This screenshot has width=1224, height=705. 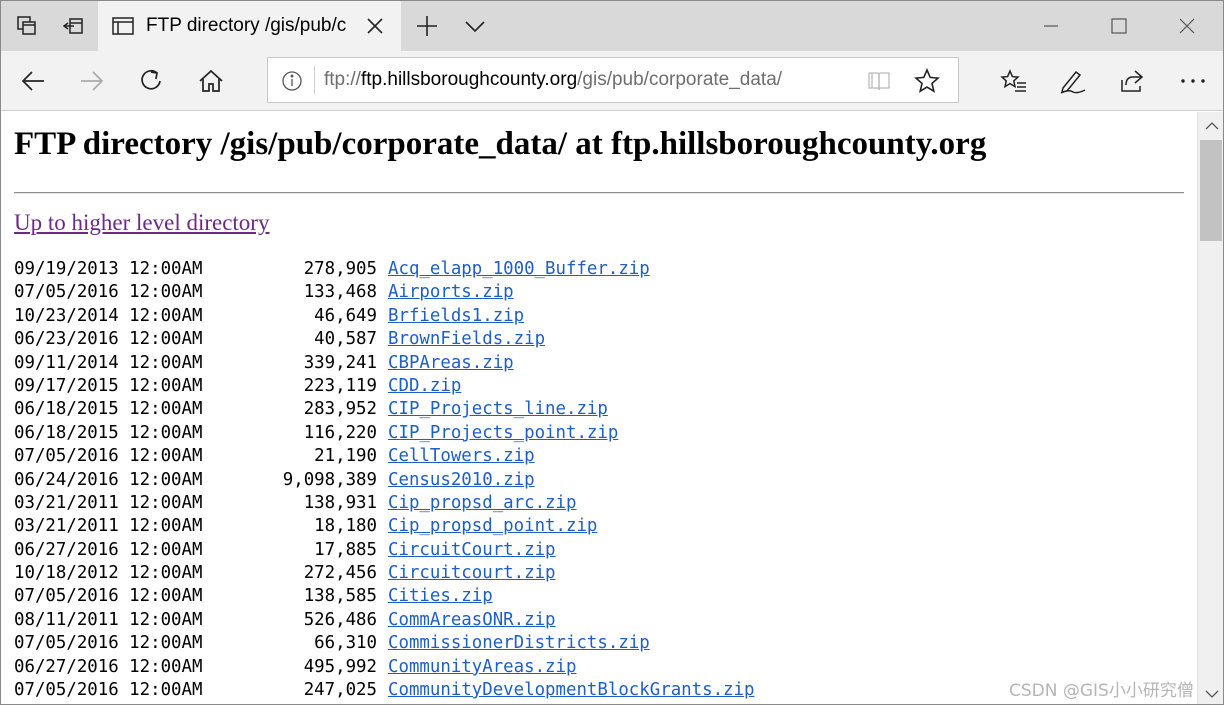 I want to click on file-link: Cip_propsd_arc.zip, so click(x=482, y=503).